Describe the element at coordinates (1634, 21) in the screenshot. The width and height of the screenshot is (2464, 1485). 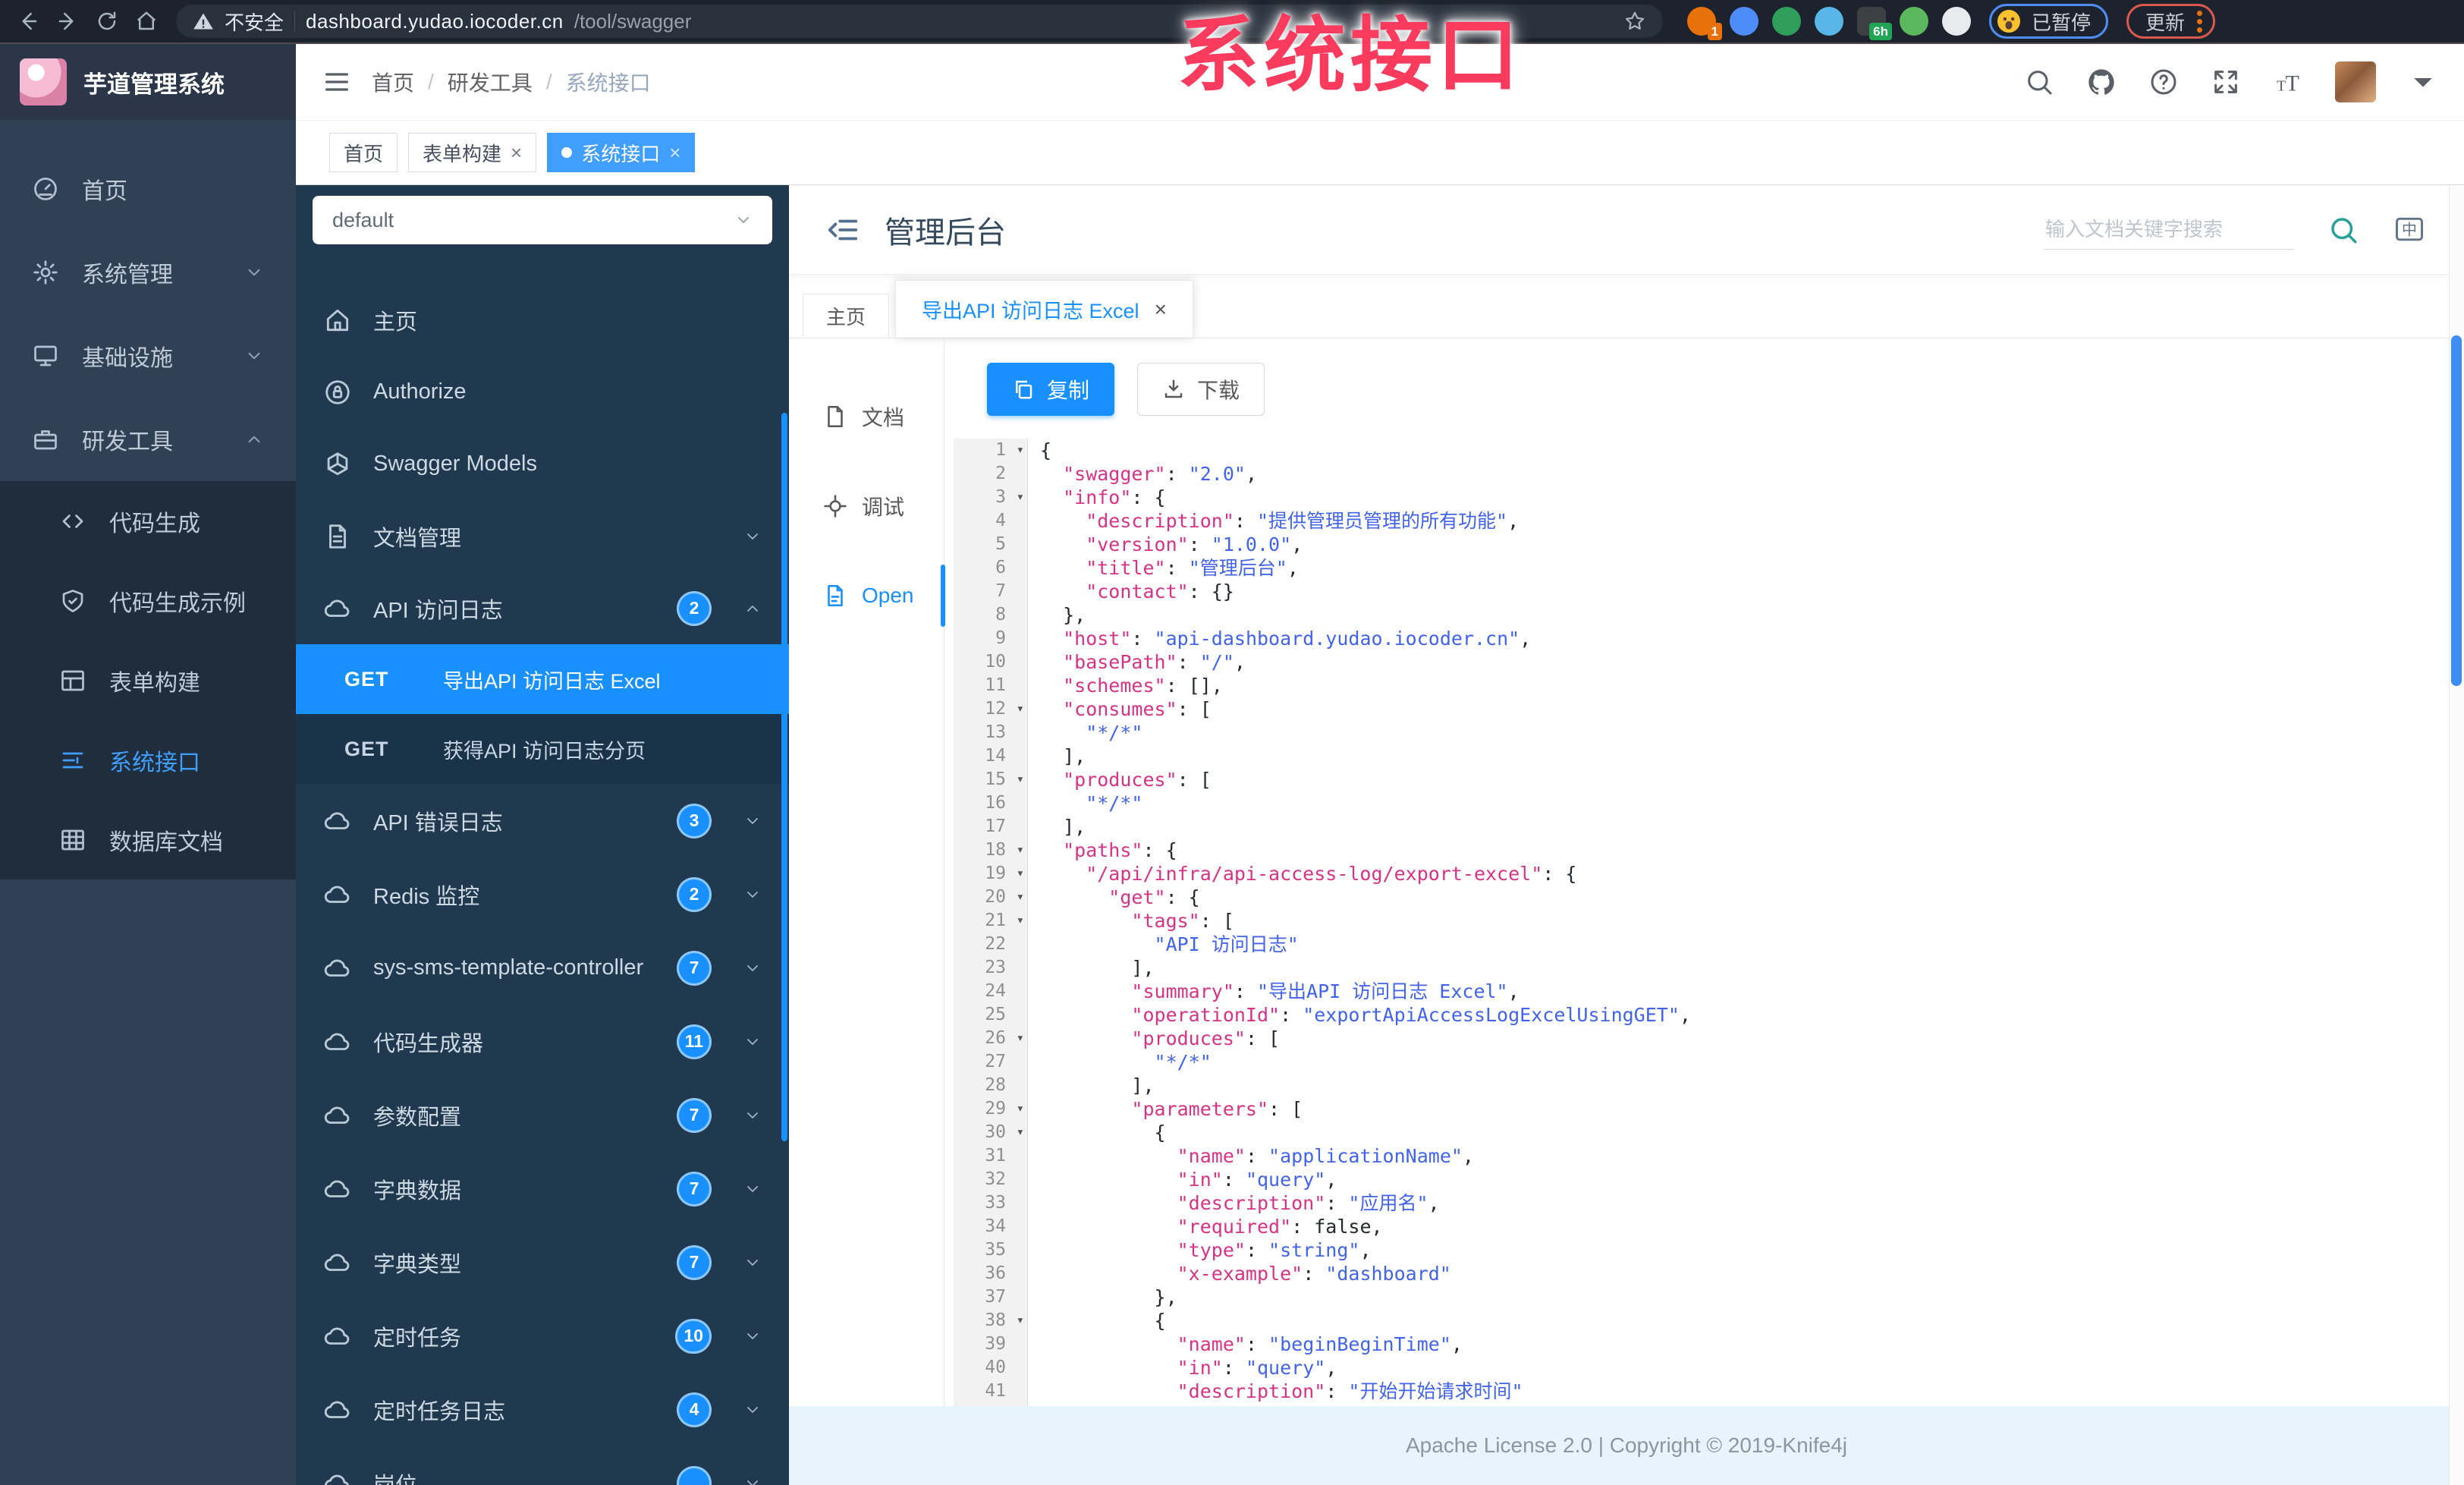
I see `bookmark-star-icon` at that location.